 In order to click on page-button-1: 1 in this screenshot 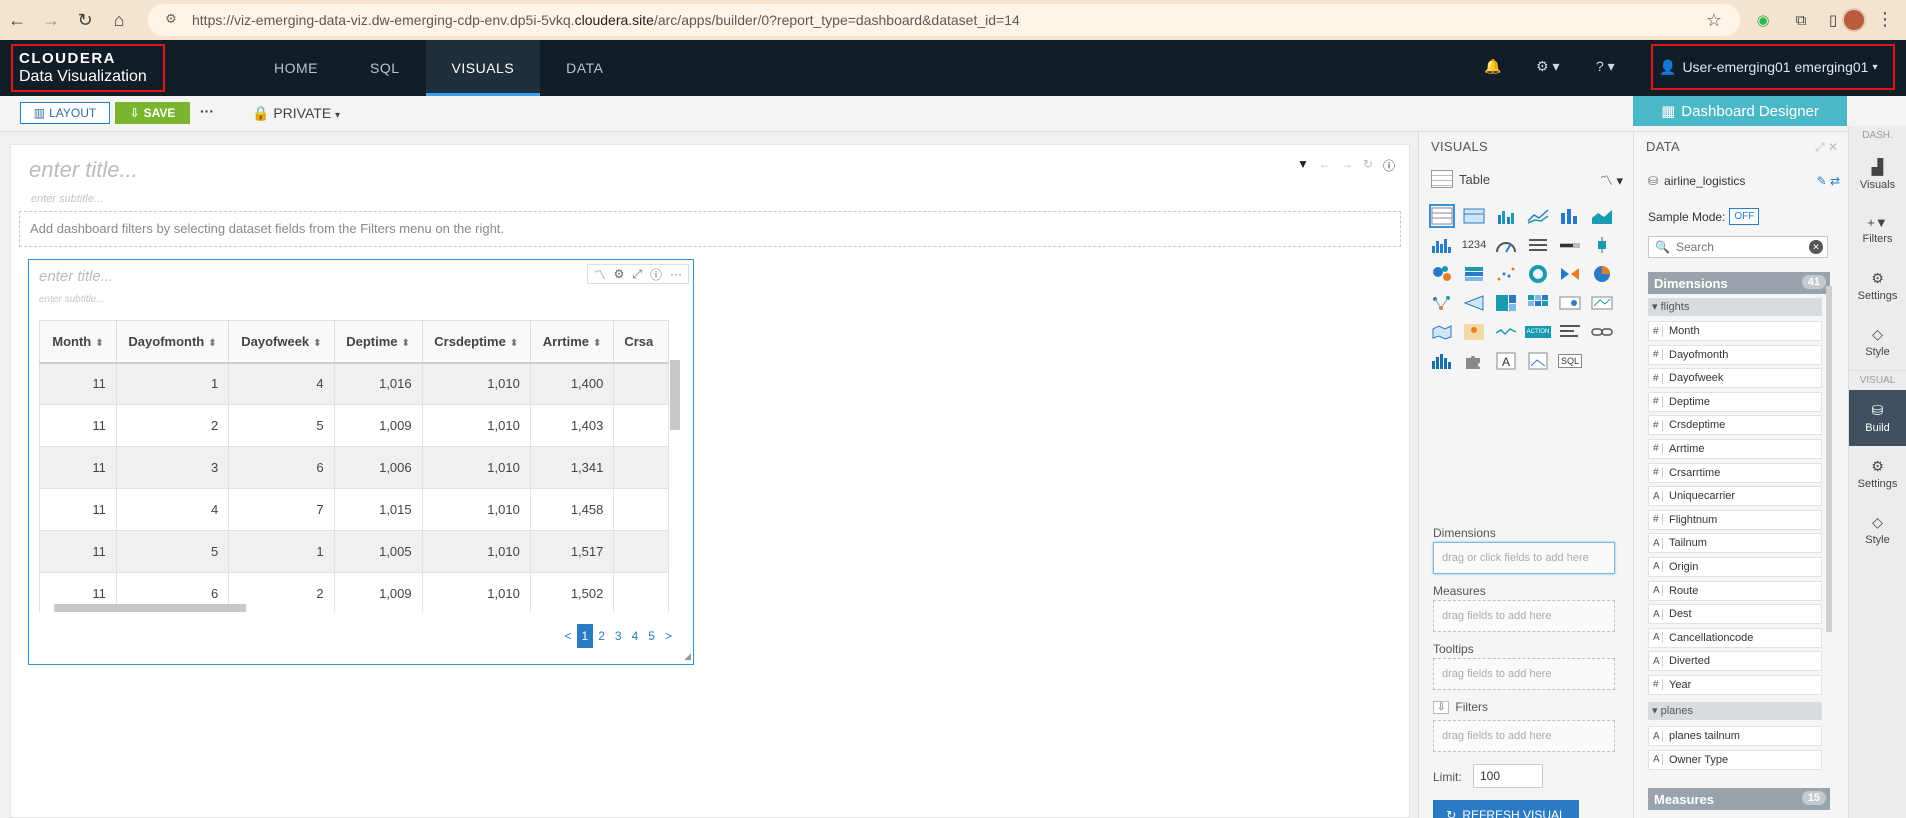, I will do `click(585, 636)`.